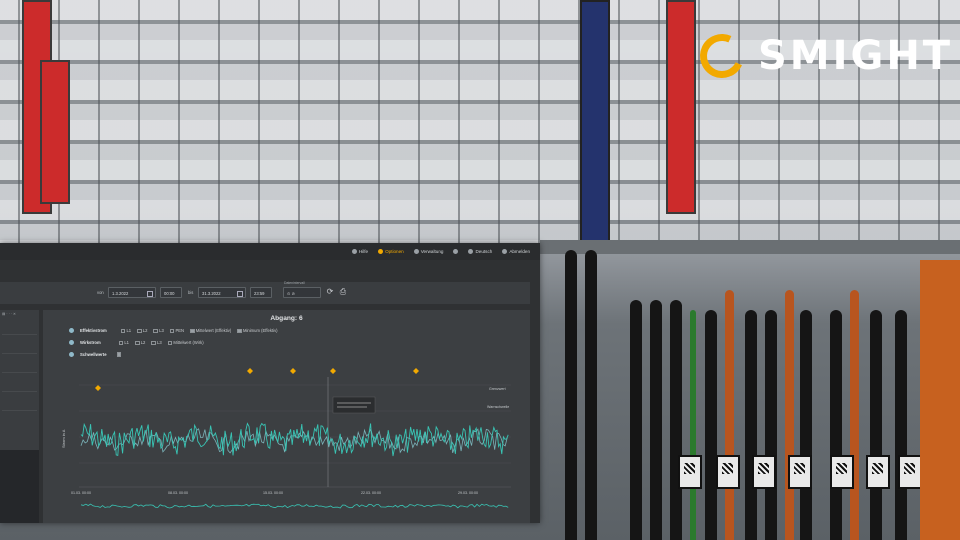 This screenshot has width=960, height=540. I want to click on busbar, so click(750, 247).